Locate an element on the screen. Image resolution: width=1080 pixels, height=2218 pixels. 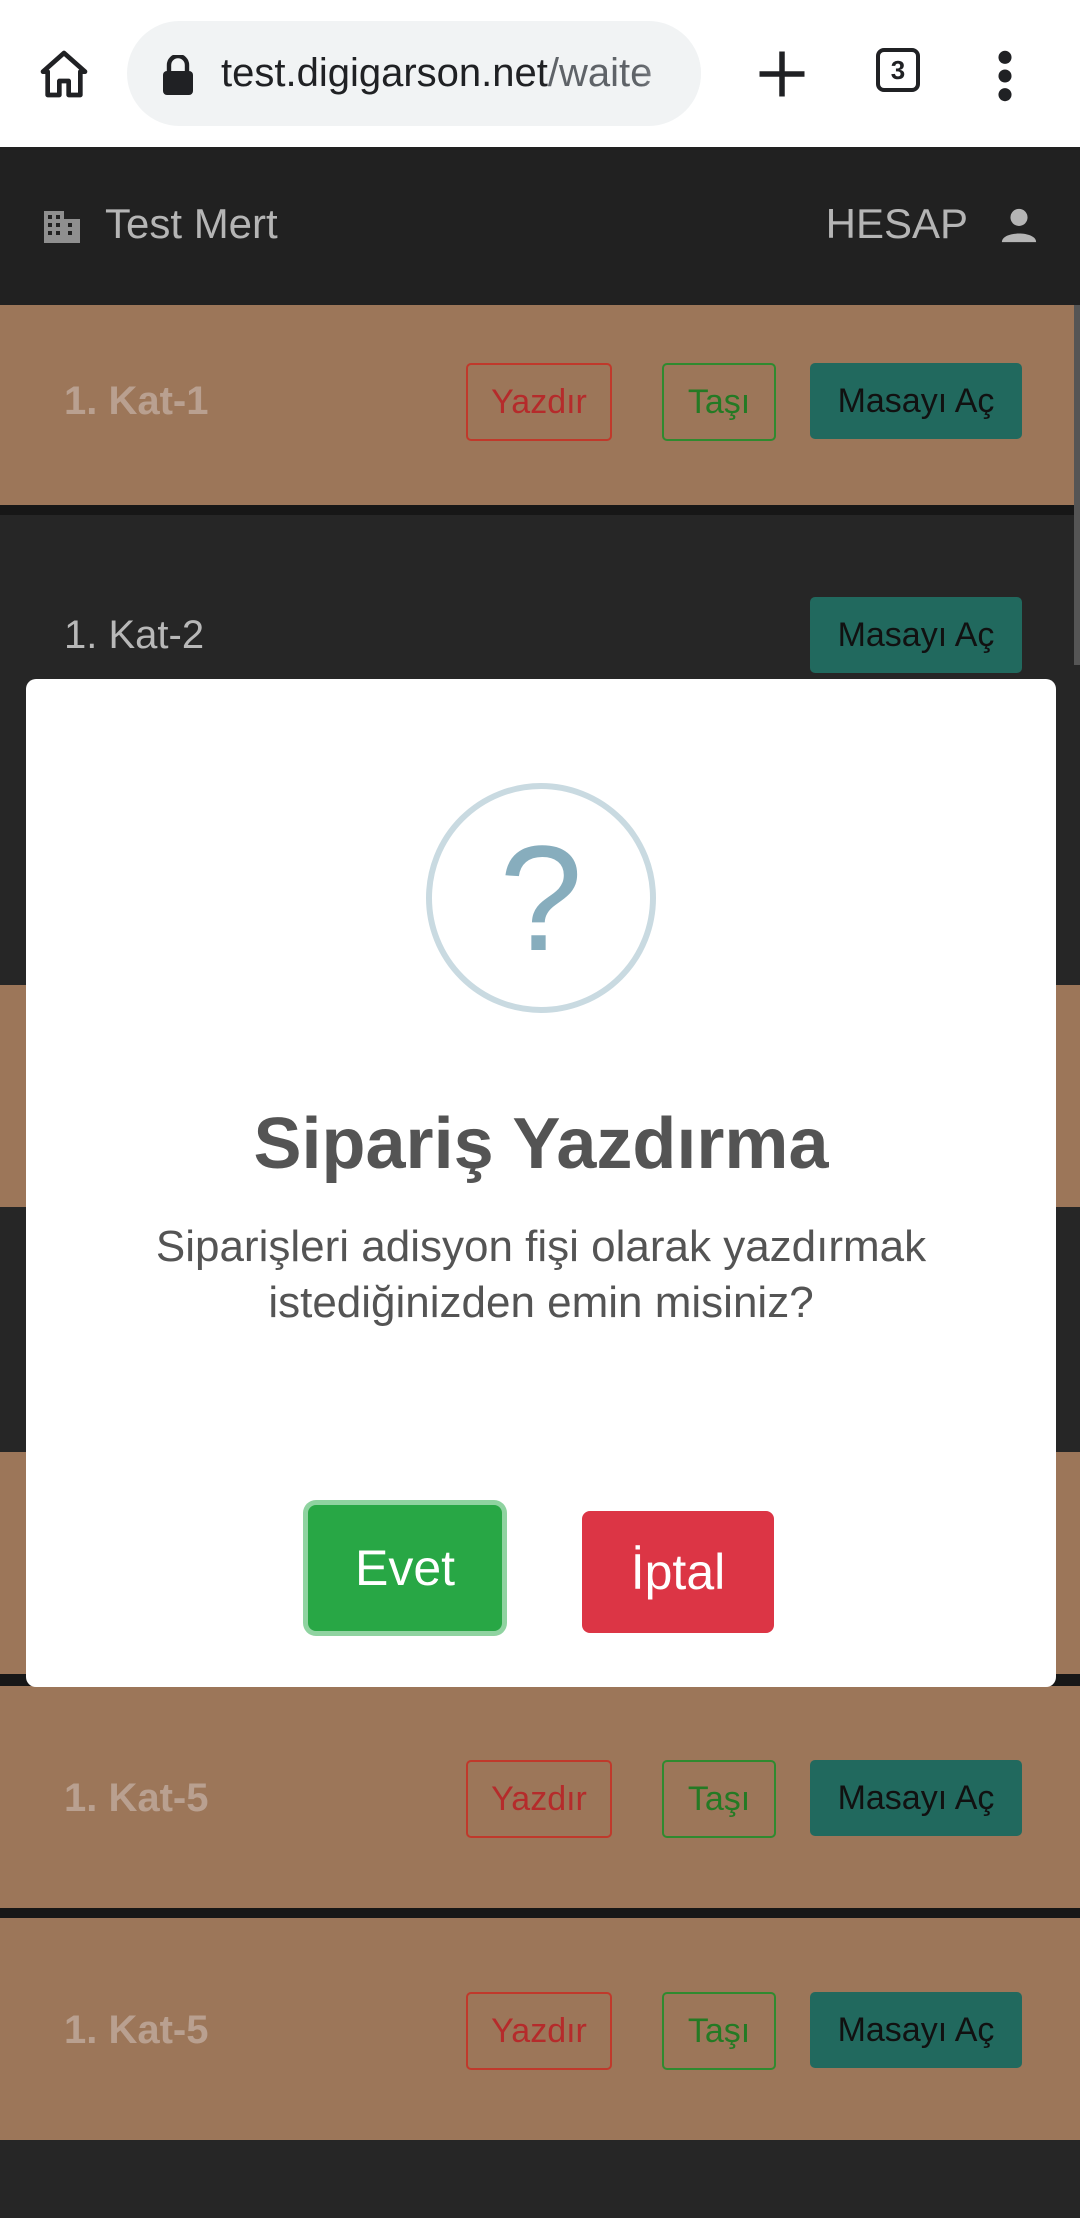
question-icon: ? is located at coordinates (541, 898).